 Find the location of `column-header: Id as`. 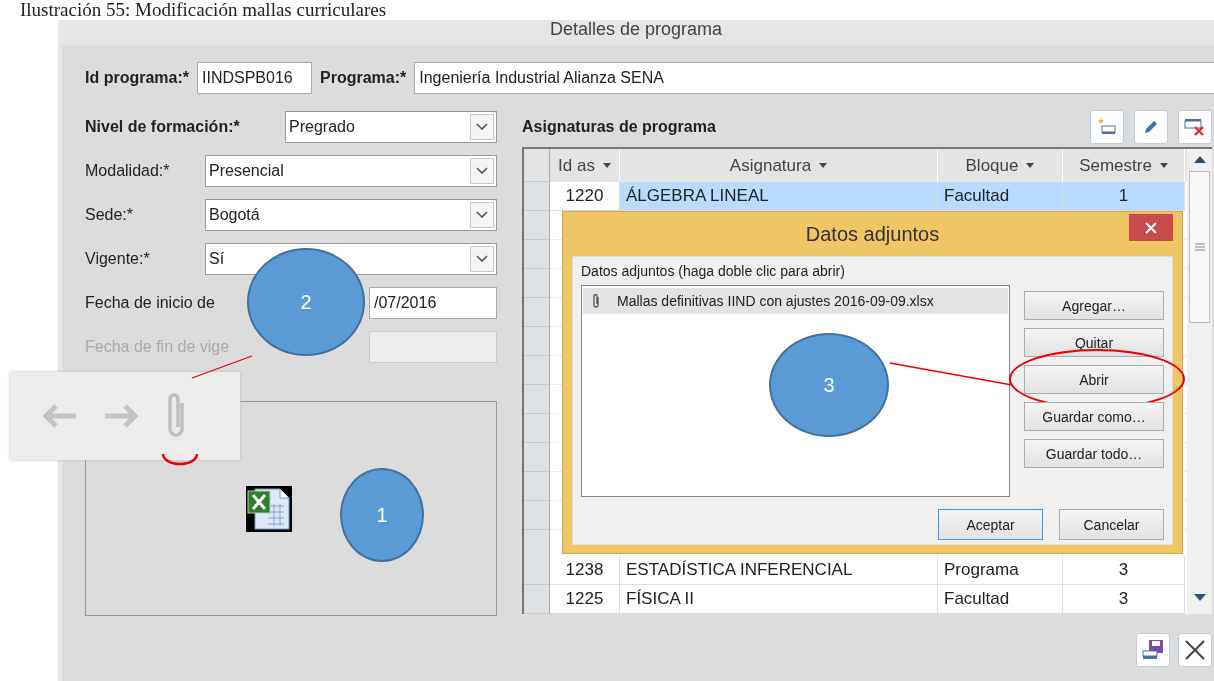

column-header: Id as is located at coordinates (585, 165).